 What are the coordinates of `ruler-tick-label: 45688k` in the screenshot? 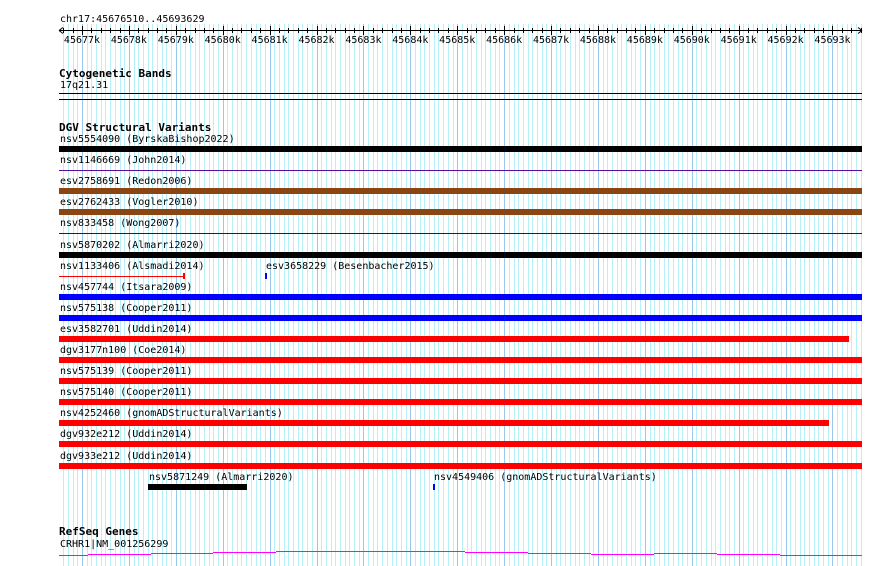 It's located at (598, 40).